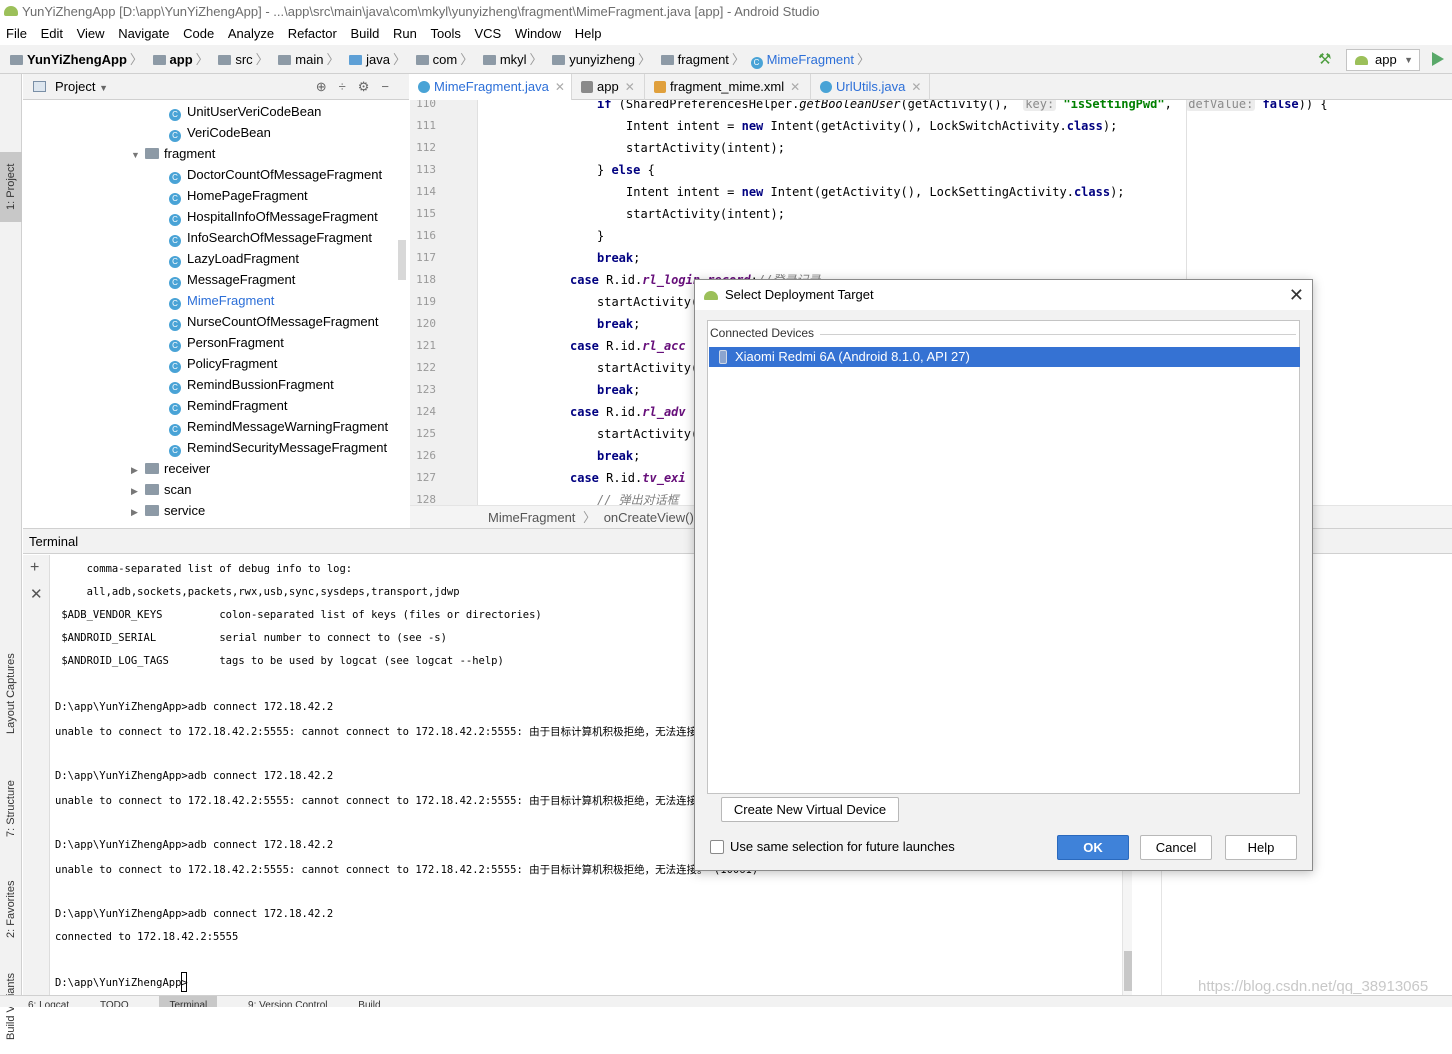  Describe the element at coordinates (307, 59) in the screenshot. I see `crumb-main: main 〉` at that location.